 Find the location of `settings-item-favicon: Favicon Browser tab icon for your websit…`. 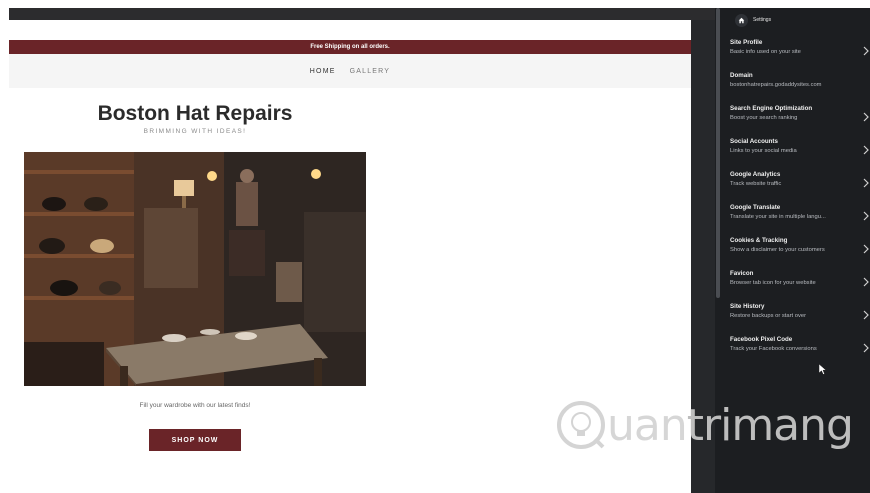

settings-item-favicon: Favicon Browser tab icon for your websit… is located at coordinates (800, 284).